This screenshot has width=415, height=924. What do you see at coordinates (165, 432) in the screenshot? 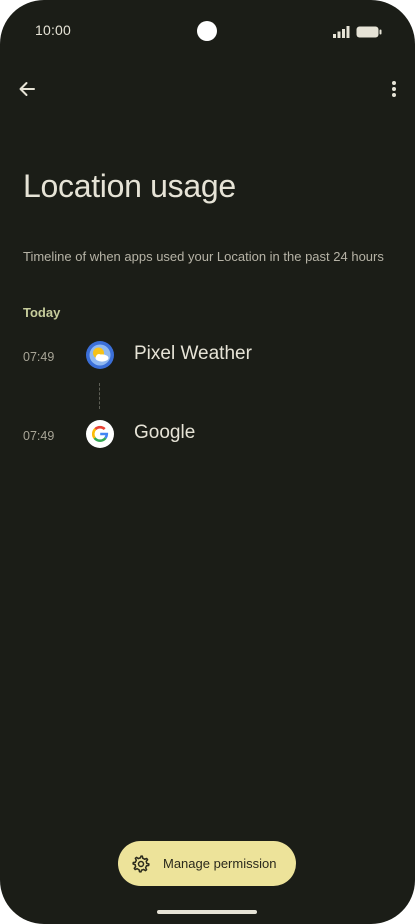
I see `app-name: Google` at bounding box center [165, 432].